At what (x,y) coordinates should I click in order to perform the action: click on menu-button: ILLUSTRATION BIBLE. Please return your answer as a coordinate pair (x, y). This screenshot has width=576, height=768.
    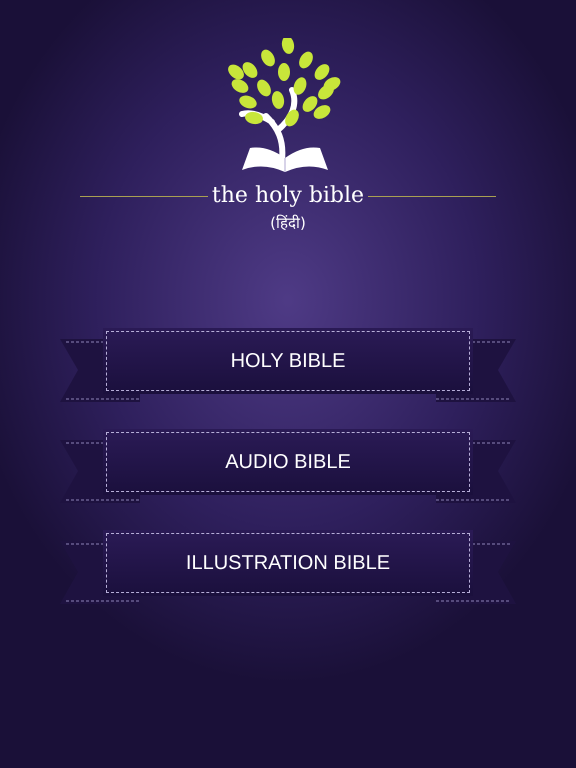
    Looking at the image, I should click on (288, 563).